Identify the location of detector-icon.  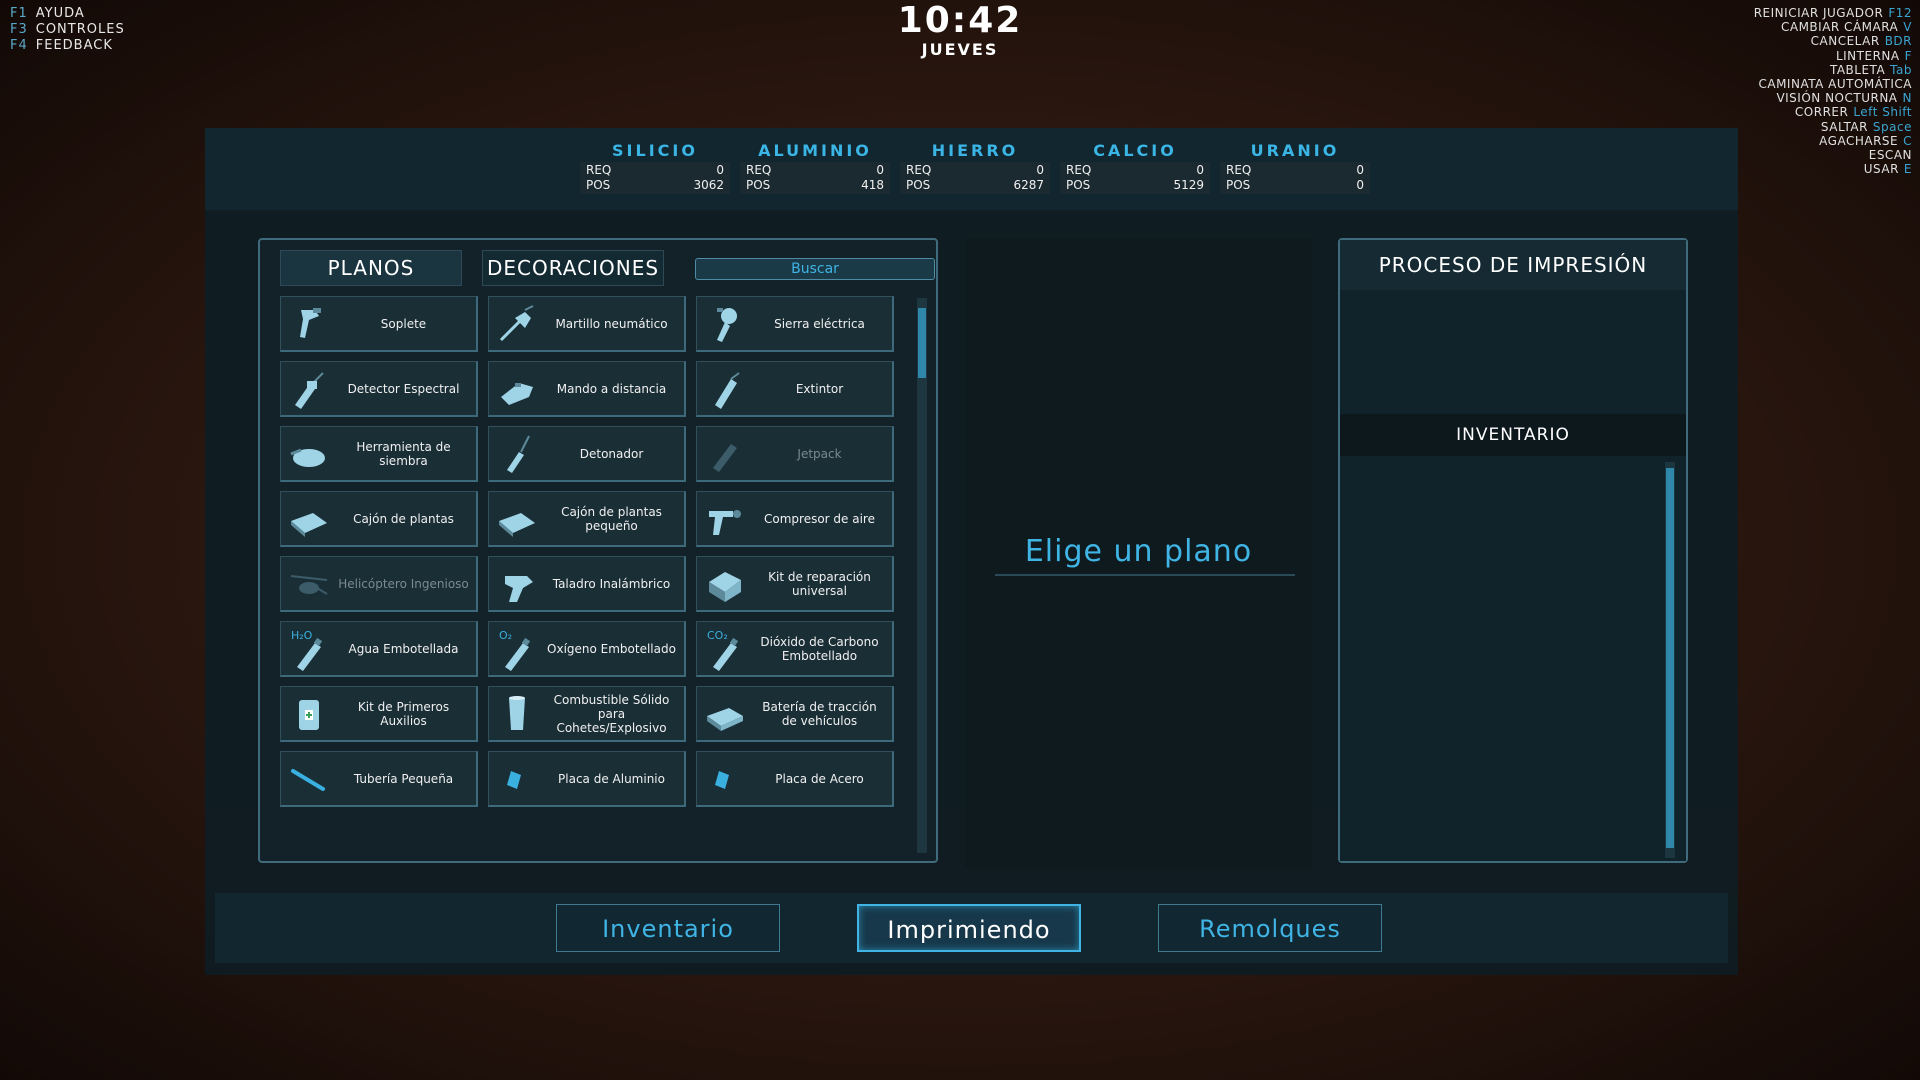
(309, 389).